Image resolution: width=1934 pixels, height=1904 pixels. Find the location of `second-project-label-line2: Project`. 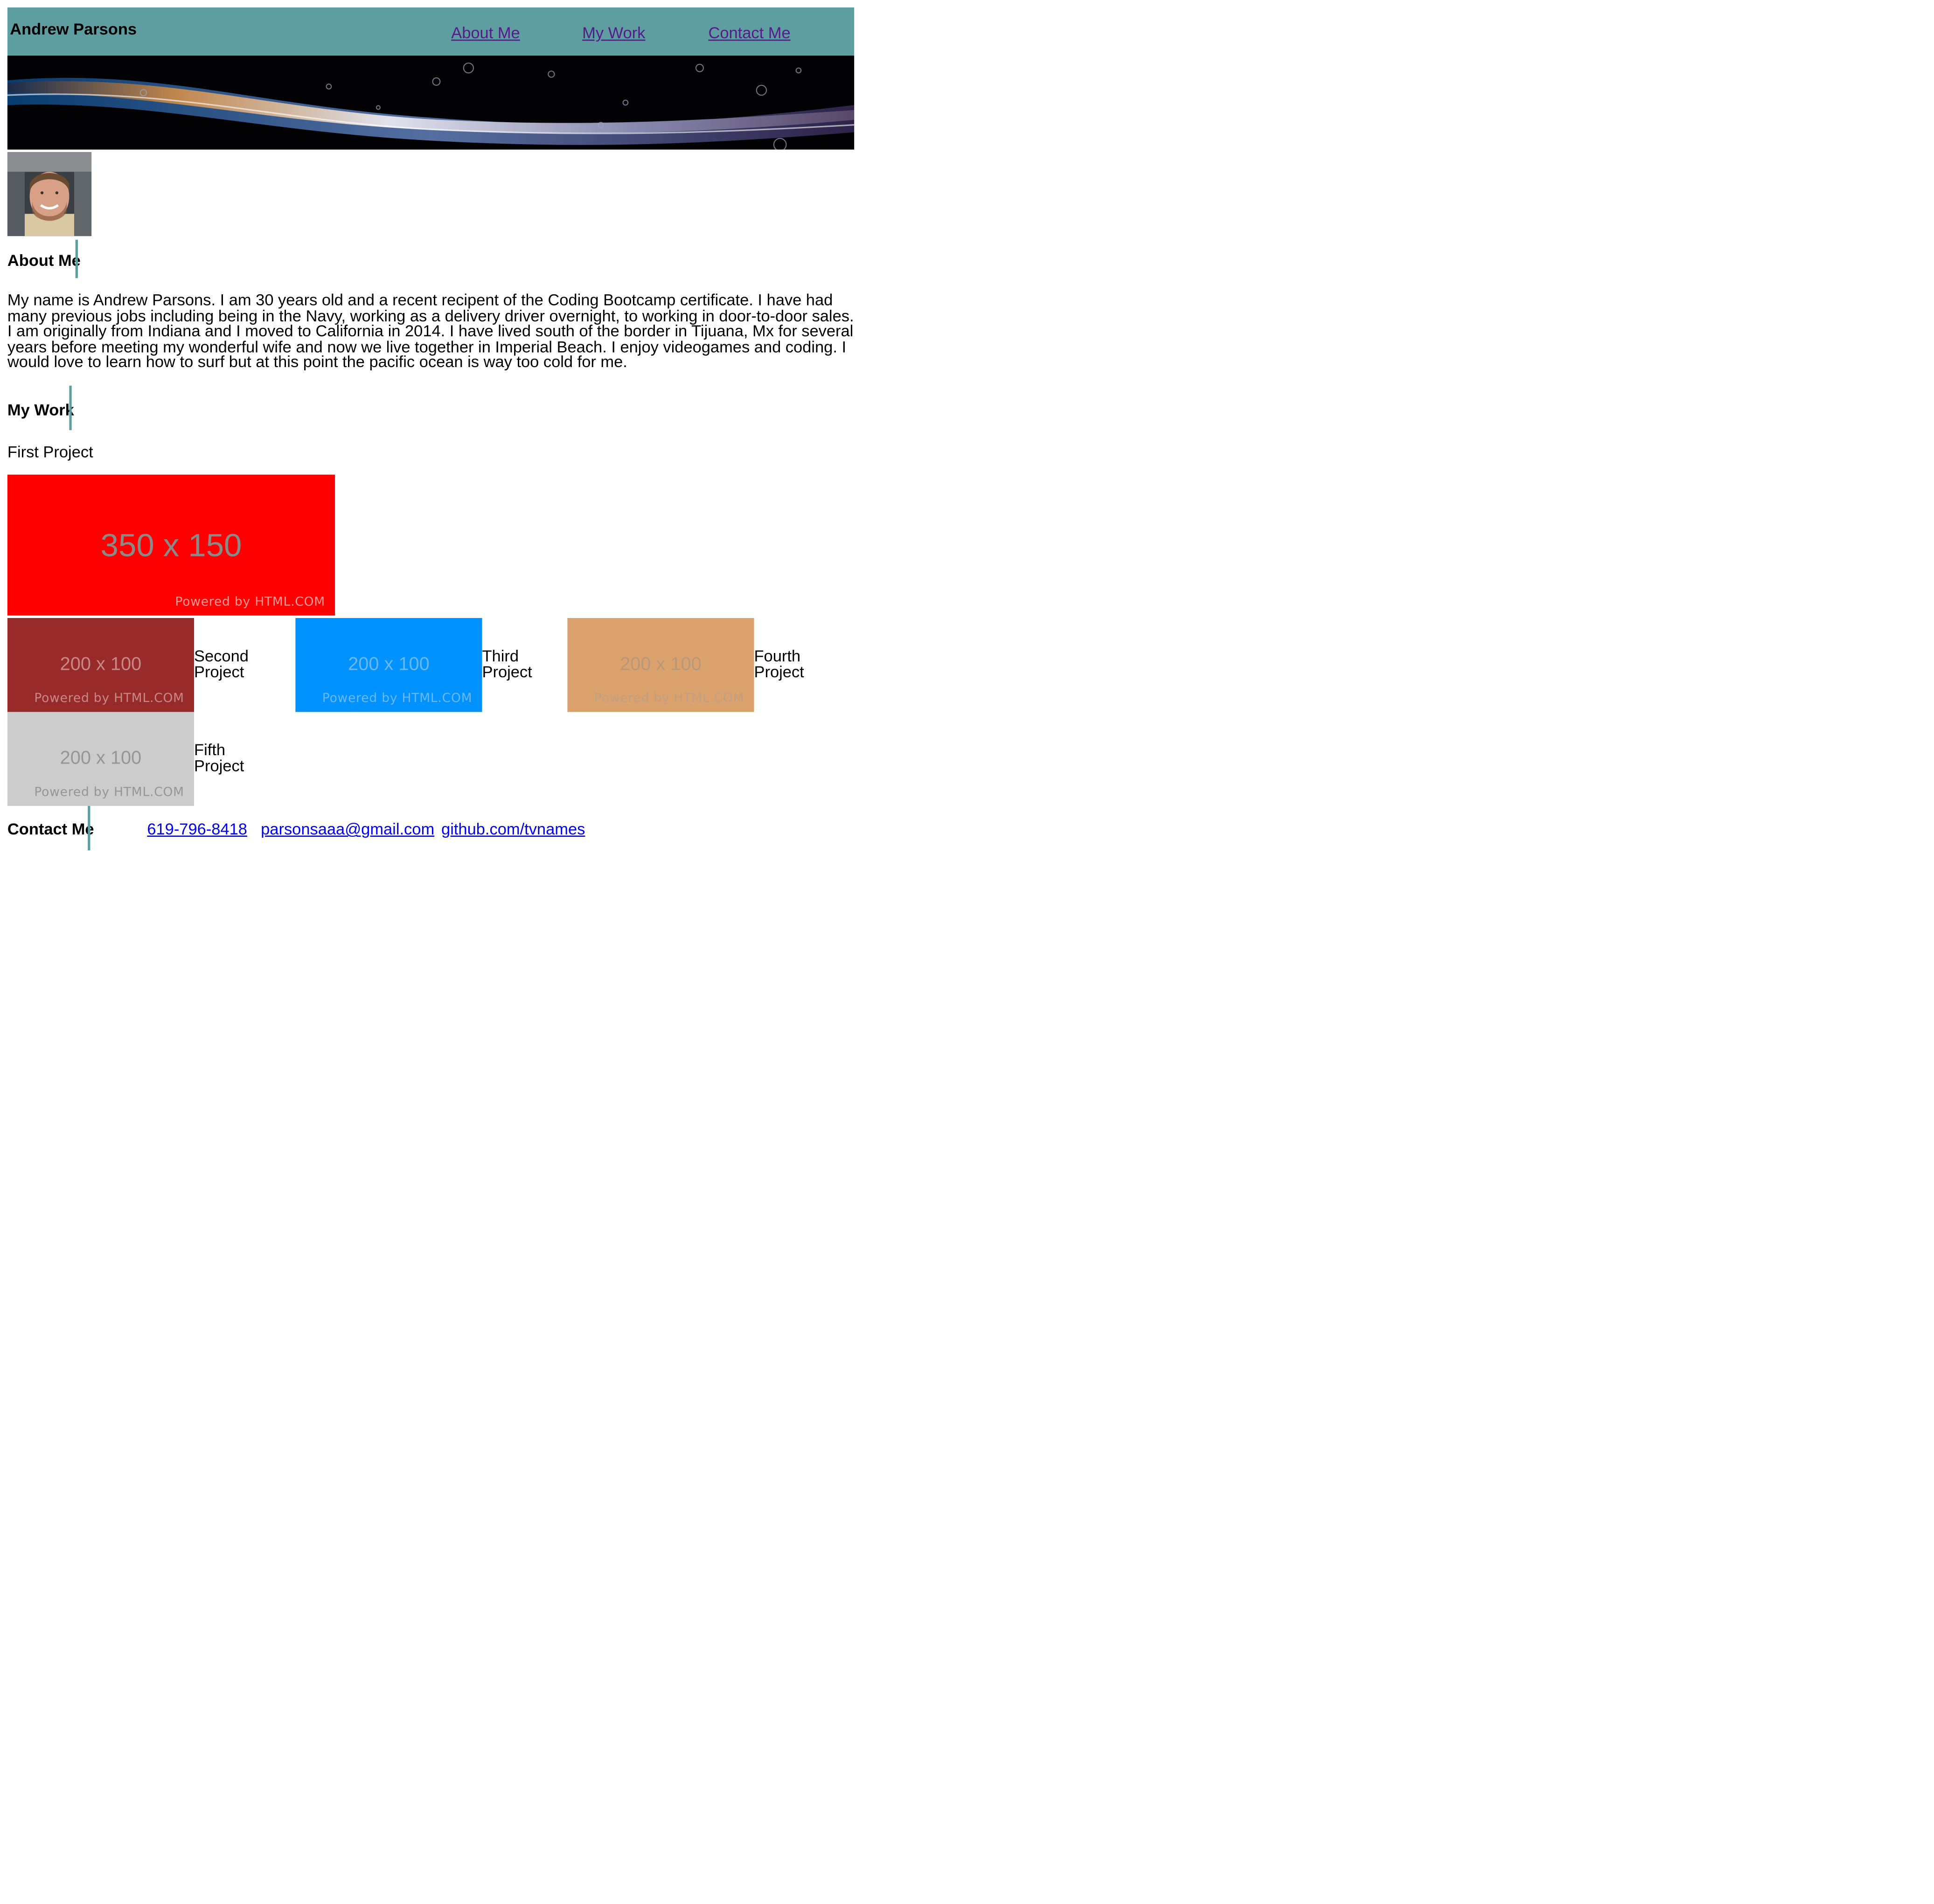

second-project-label-line2: Project is located at coordinates (219, 671).